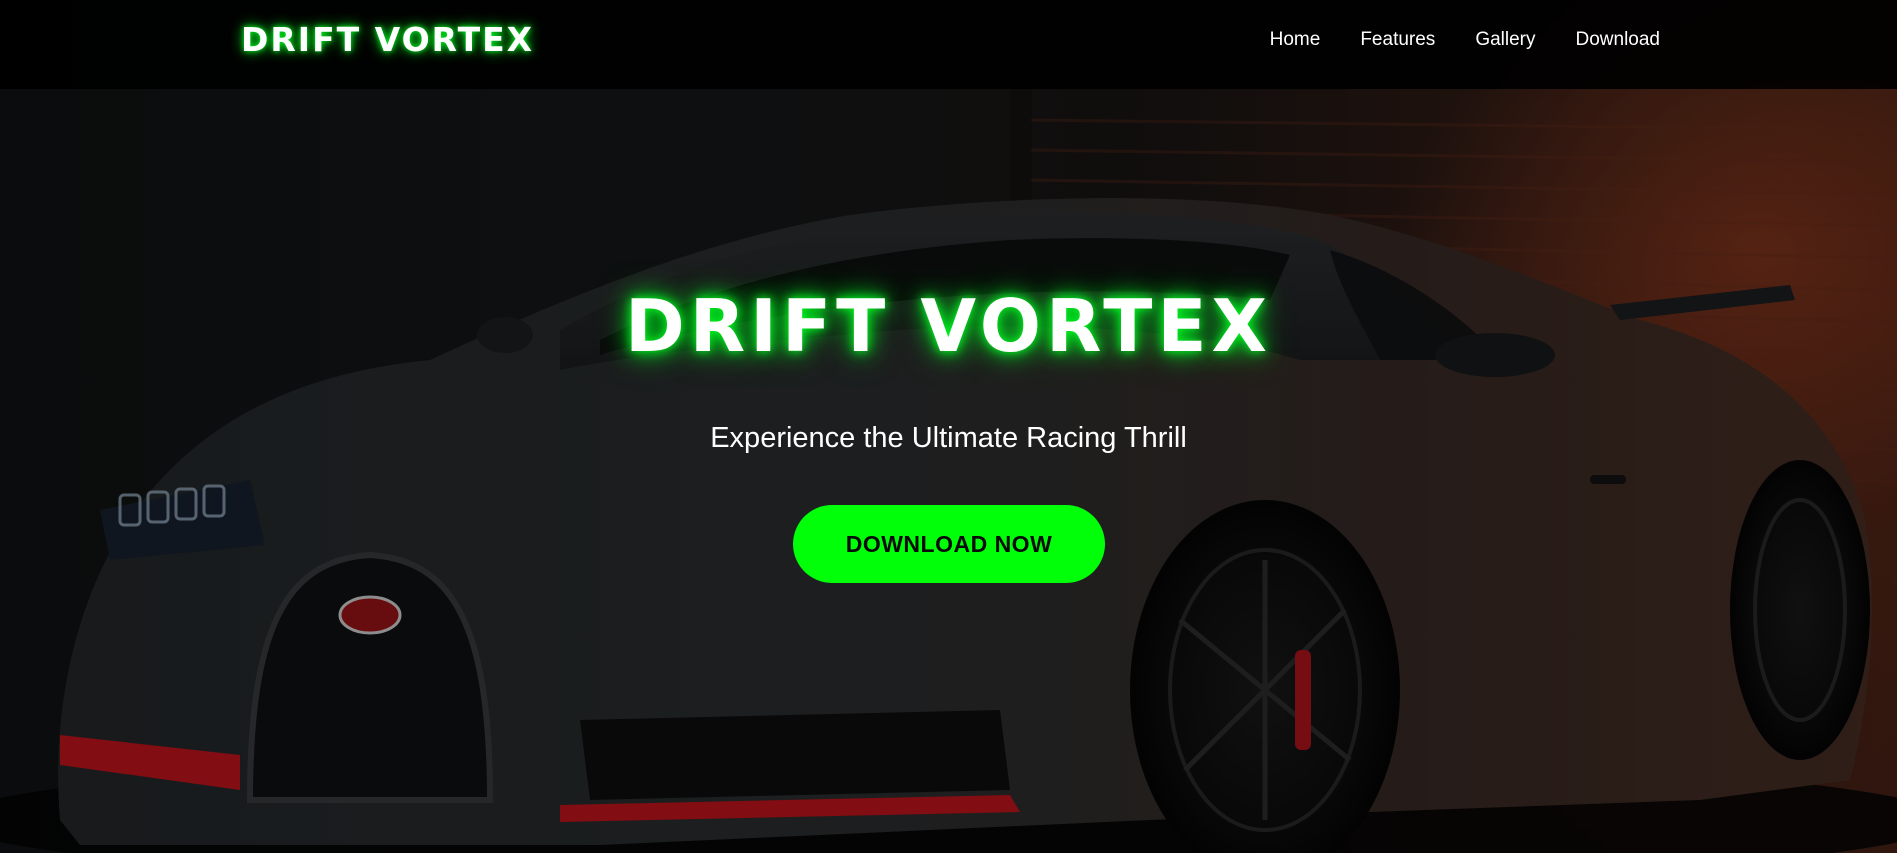 This screenshot has width=1897, height=853. What do you see at coordinates (1618, 40) in the screenshot?
I see `nav-link-download: Download` at bounding box center [1618, 40].